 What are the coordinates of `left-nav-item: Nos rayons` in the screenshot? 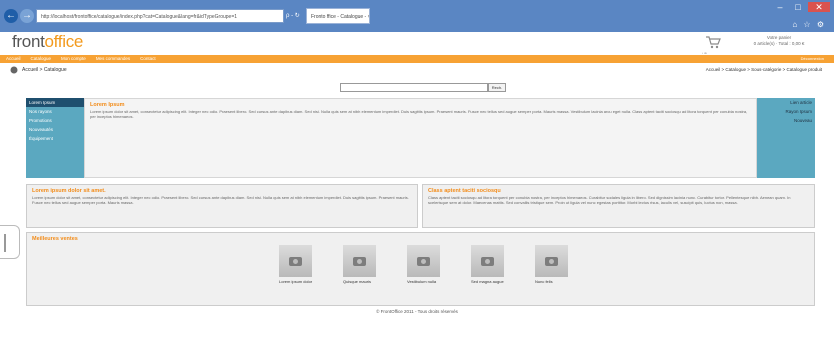 It's located at (55, 111).